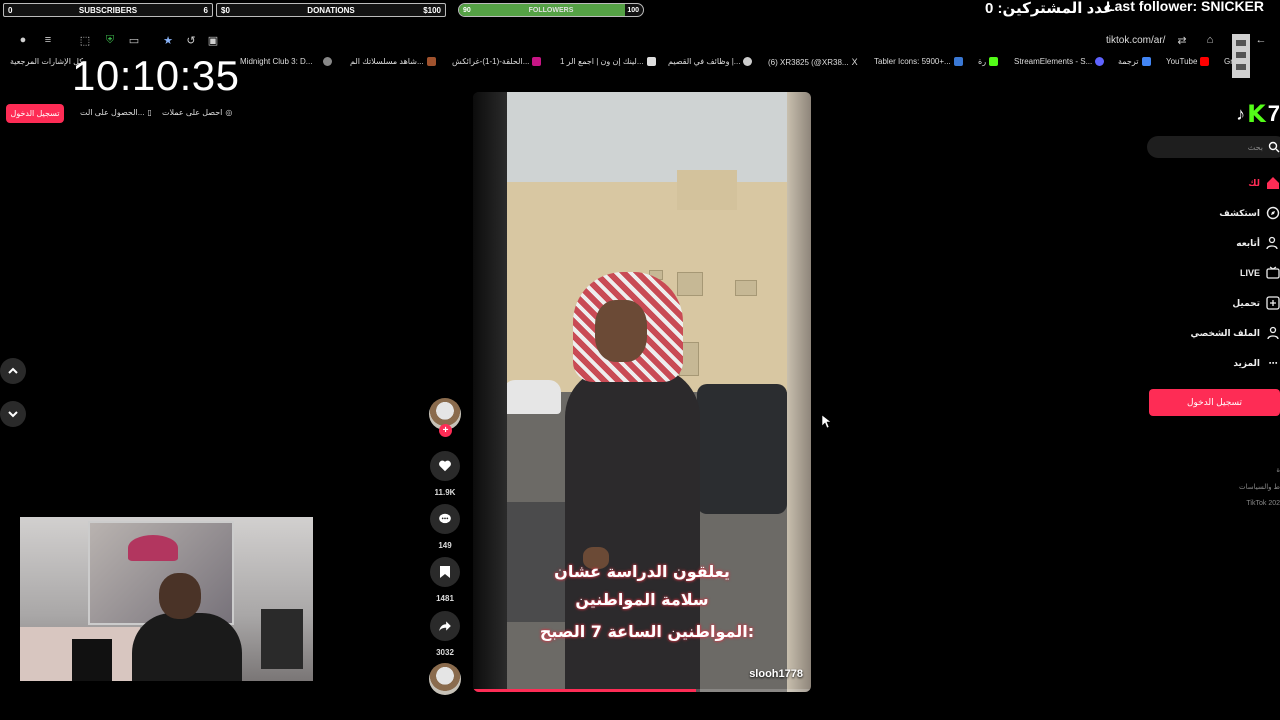 The image size is (1280, 720). I want to click on next-video-button, so click(13, 414).